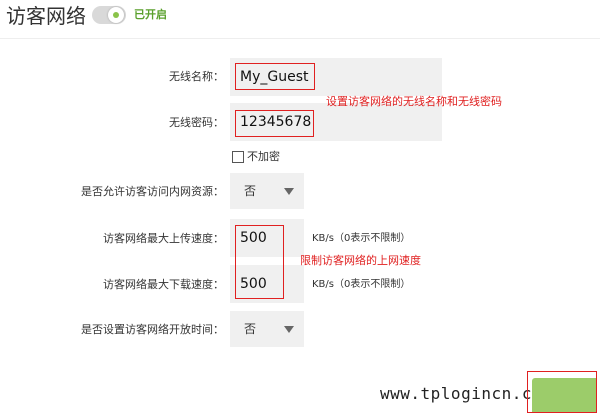 Image resolution: width=600 pixels, height=413 pixels. What do you see at coordinates (163, 238) in the screenshot?
I see `upload-label: 访客网络最大上传速度：` at bounding box center [163, 238].